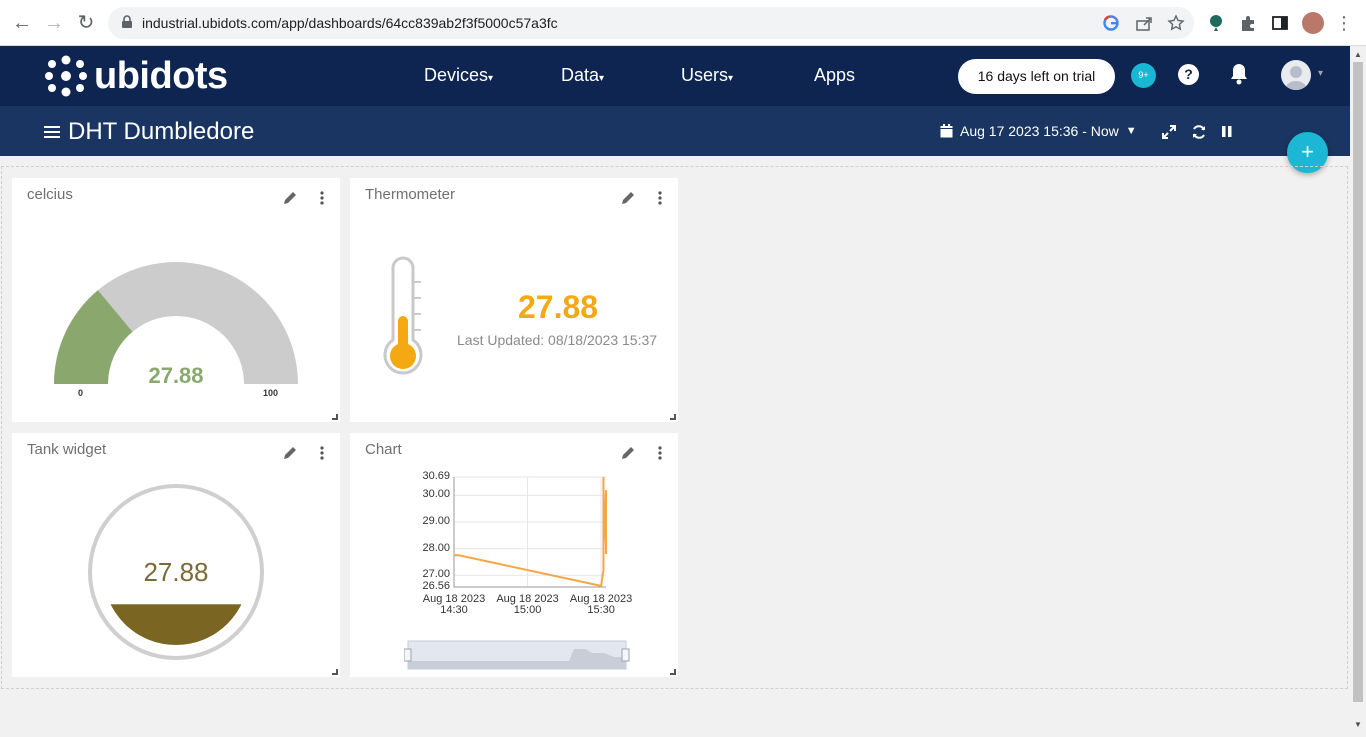 The image size is (1366, 737). I want to click on scroll-thumb, so click(1358, 382).